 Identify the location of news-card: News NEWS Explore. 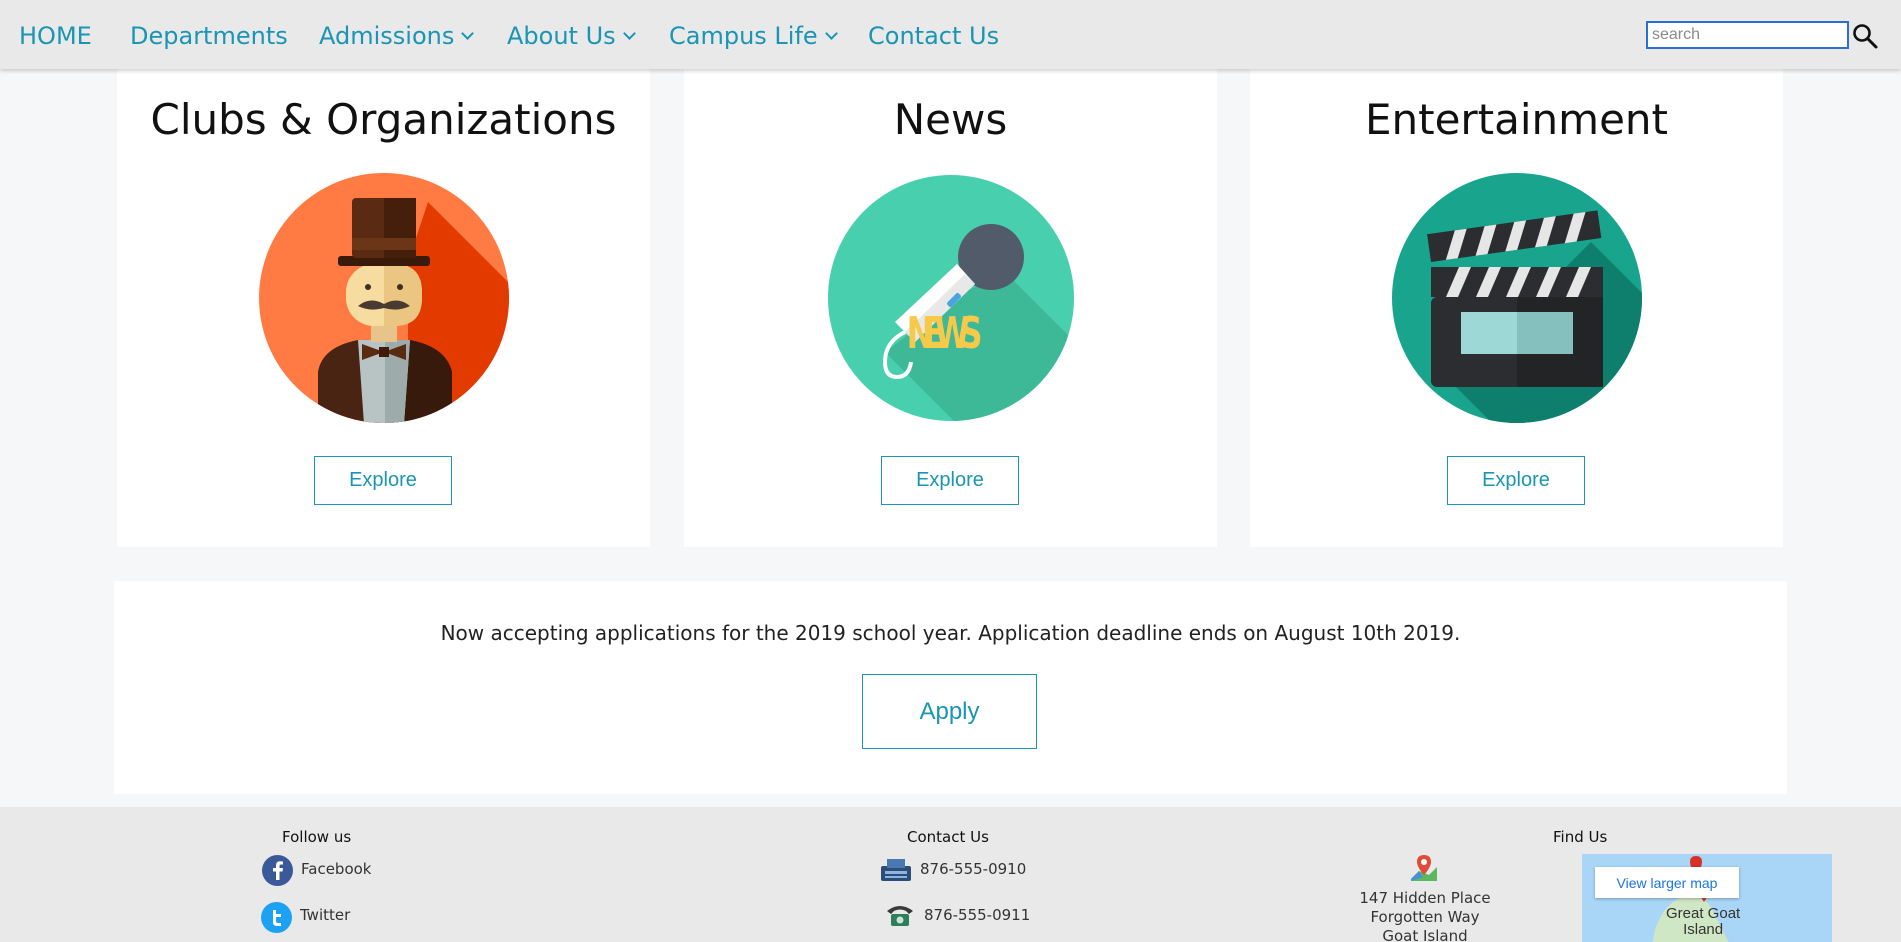
(950, 308).